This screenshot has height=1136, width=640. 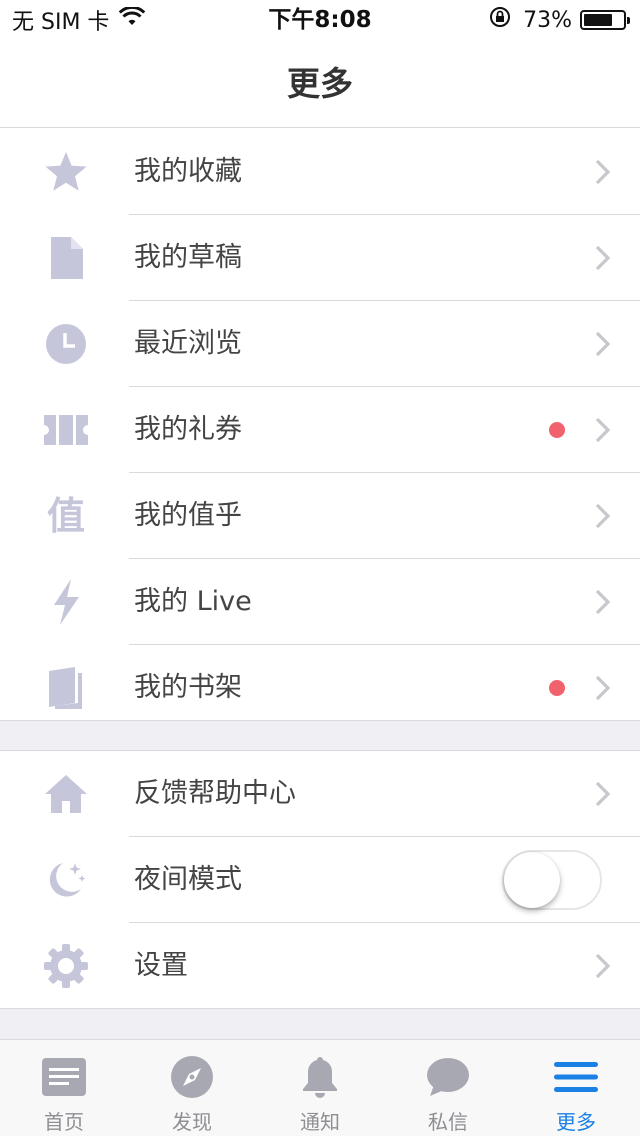 I want to click on menu-item-settings: 设置, so click(x=320, y=966).